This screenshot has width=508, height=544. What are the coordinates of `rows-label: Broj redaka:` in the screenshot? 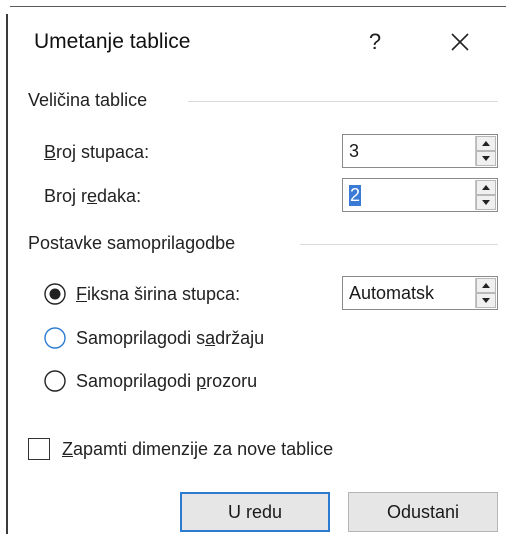 It's located at (92, 196).